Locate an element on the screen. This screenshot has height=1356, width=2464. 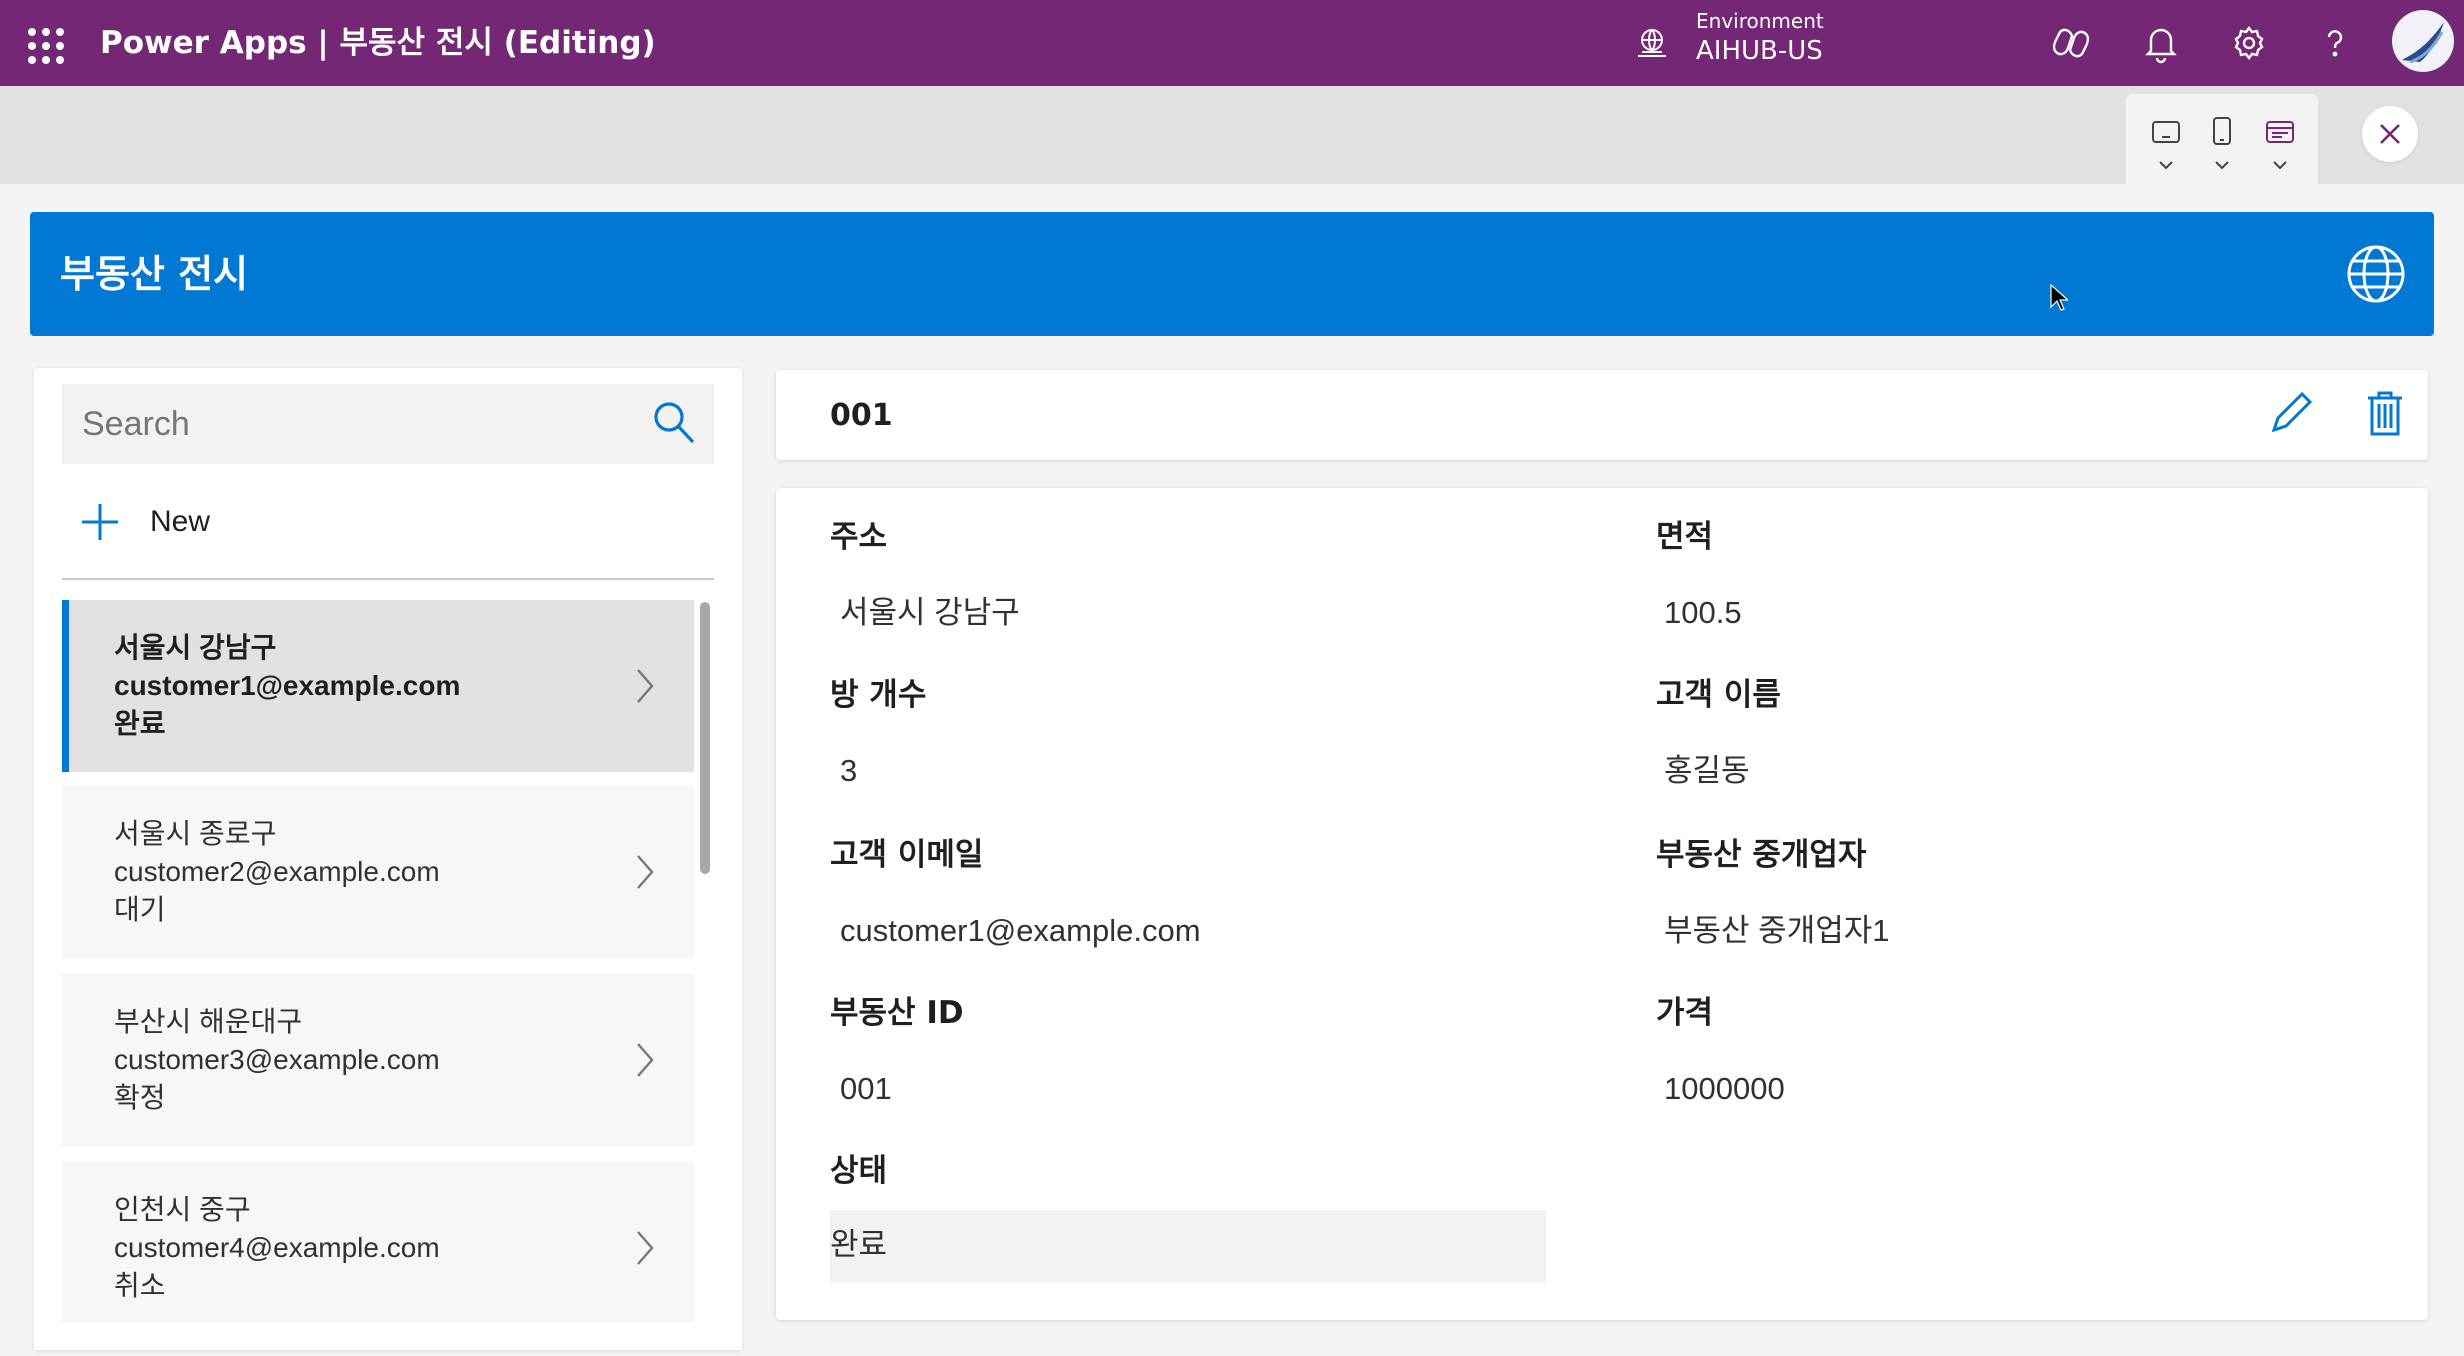
list-item: 서울시 강남구 customer1@example.com 완료 is located at coordinates (378, 686).